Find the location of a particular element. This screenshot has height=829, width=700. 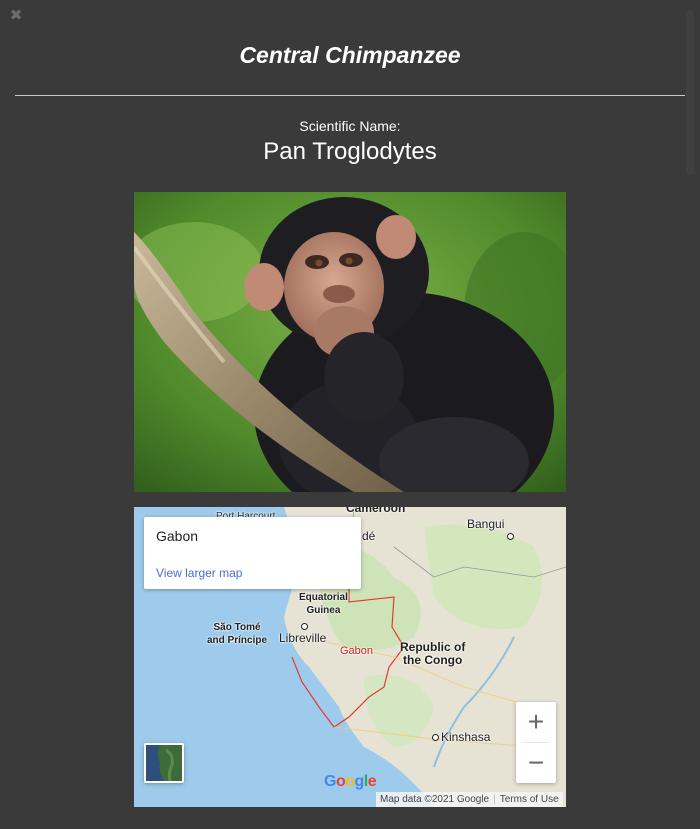

map-label-sao-tome: São Tomé and Príncipe is located at coordinates (237, 634).